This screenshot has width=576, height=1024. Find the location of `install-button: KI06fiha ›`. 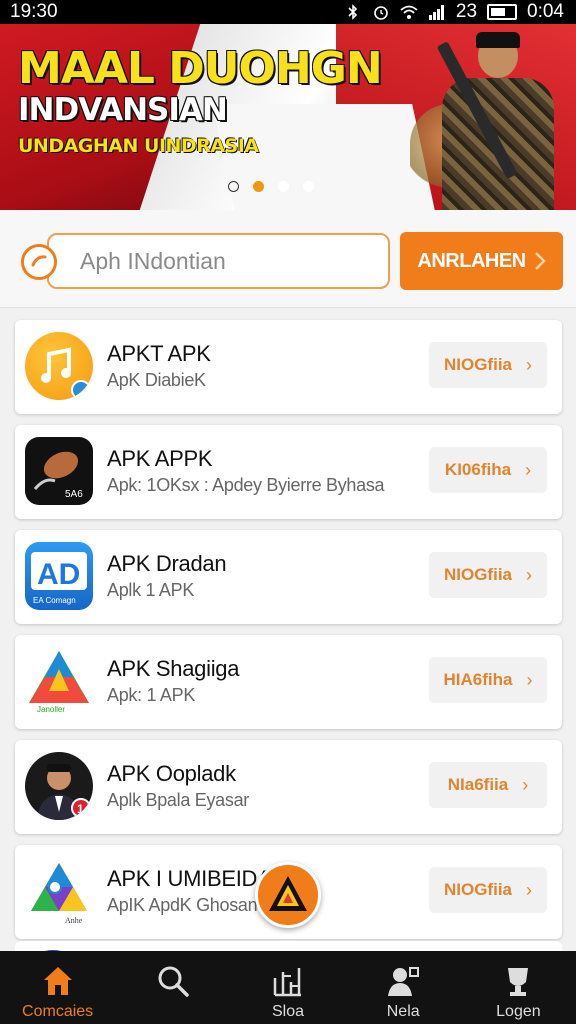

install-button: KI06fiha › is located at coordinates (488, 470).